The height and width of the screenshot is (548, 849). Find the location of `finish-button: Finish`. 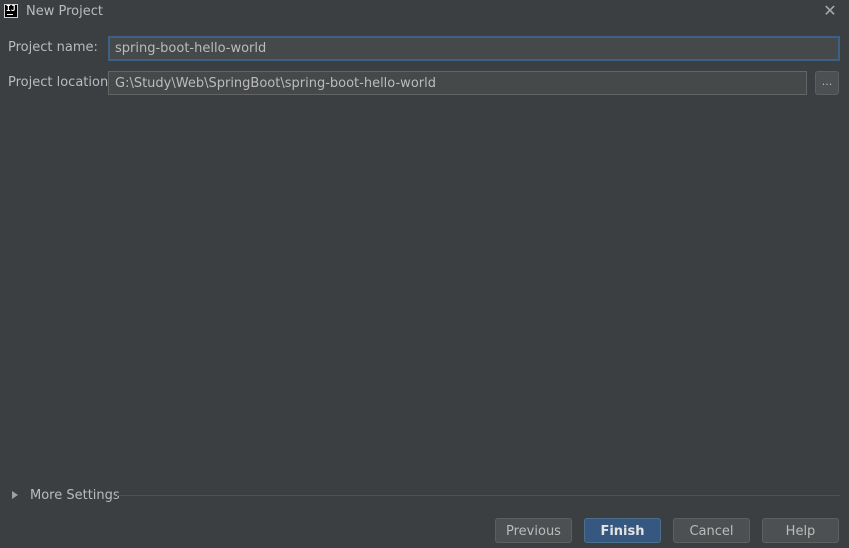

finish-button: Finish is located at coordinates (622, 530).